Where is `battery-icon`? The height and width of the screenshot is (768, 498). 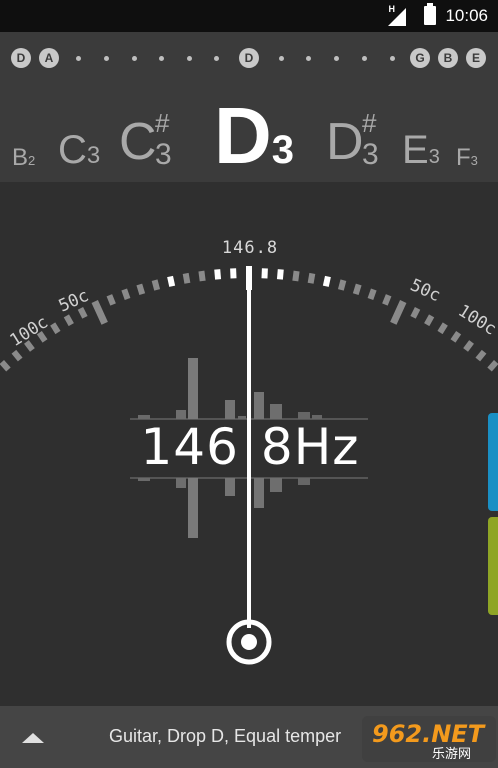 battery-icon is located at coordinates (430, 14).